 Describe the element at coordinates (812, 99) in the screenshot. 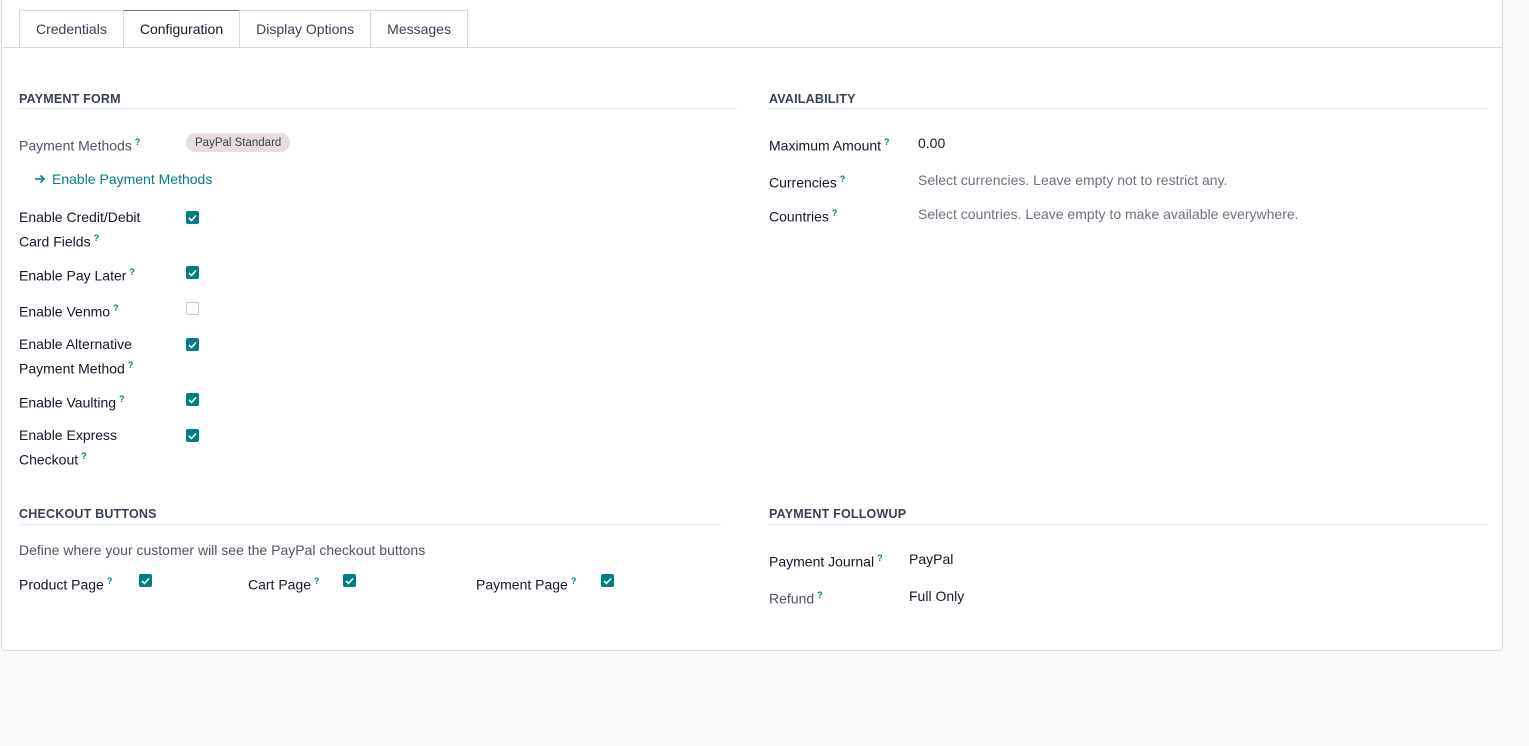

I see `availability-title: AVAILABILITY` at that location.